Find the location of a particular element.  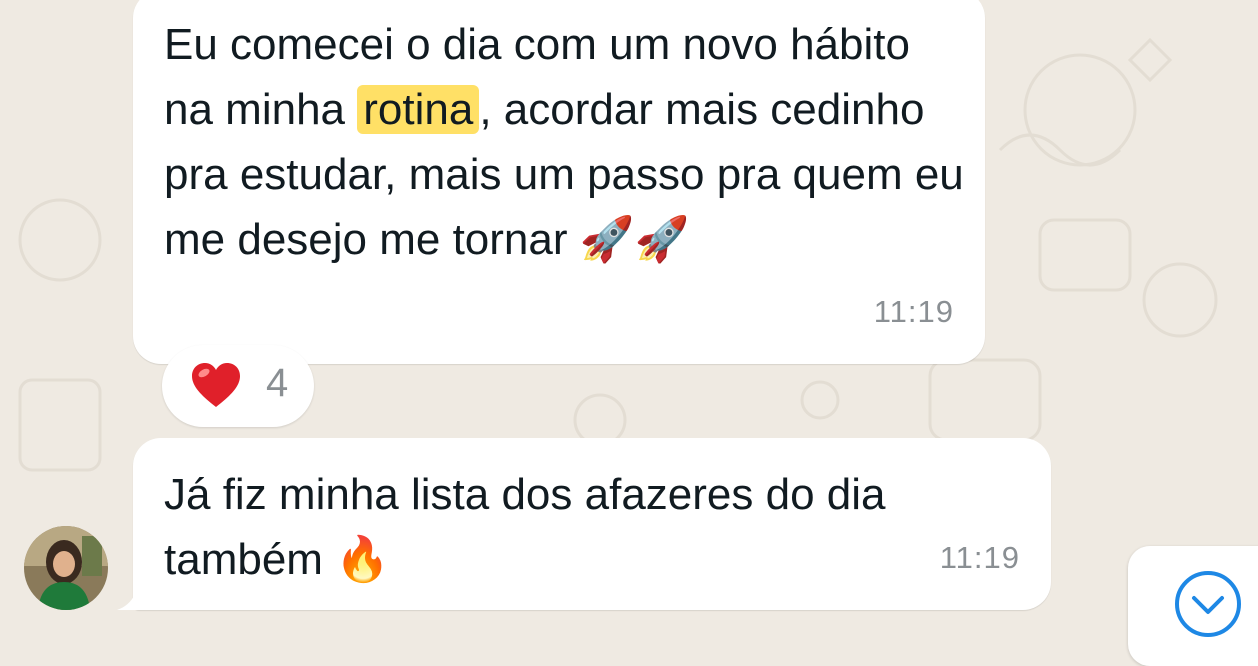

reaction-badge: 4 is located at coordinates (238, 386).